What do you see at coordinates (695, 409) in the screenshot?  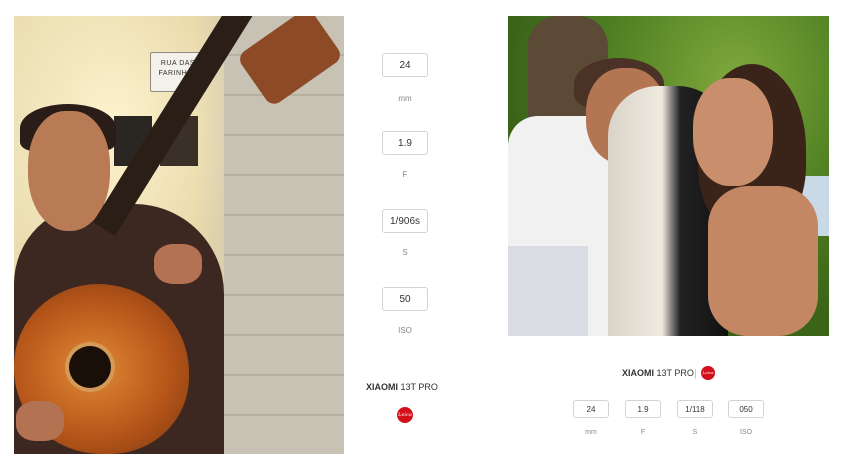 I see `shutter-value: 1/118` at bounding box center [695, 409].